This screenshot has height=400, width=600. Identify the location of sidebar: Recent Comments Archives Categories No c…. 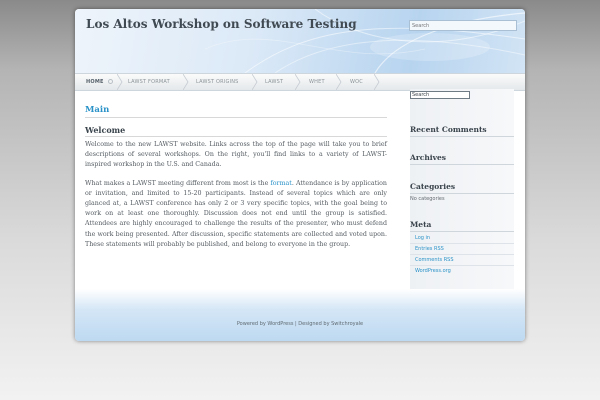
(462, 189).